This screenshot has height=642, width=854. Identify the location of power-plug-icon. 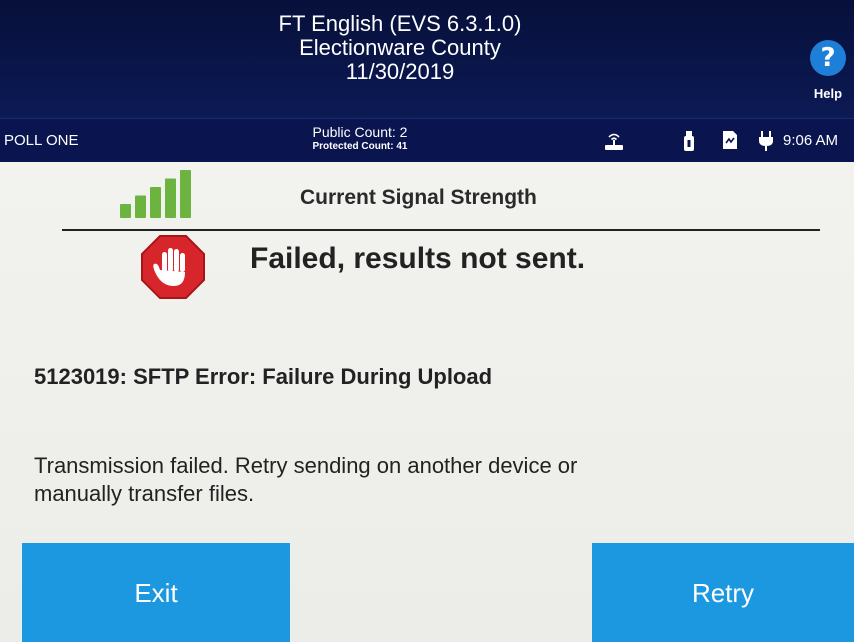
(766, 143).